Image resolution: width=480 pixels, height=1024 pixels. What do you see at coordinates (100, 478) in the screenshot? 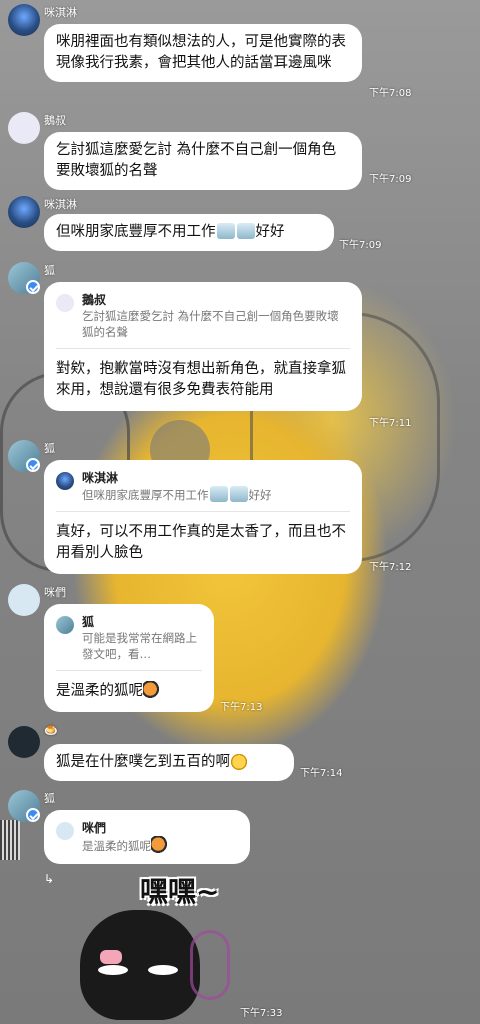
I see `quote-sender: 咪淇淋` at bounding box center [100, 478].